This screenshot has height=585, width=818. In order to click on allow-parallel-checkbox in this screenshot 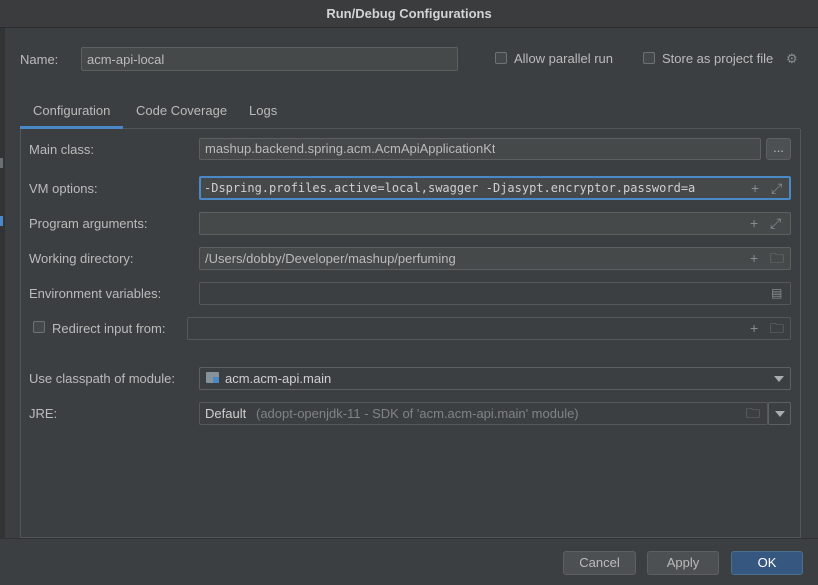, I will do `click(501, 58)`.